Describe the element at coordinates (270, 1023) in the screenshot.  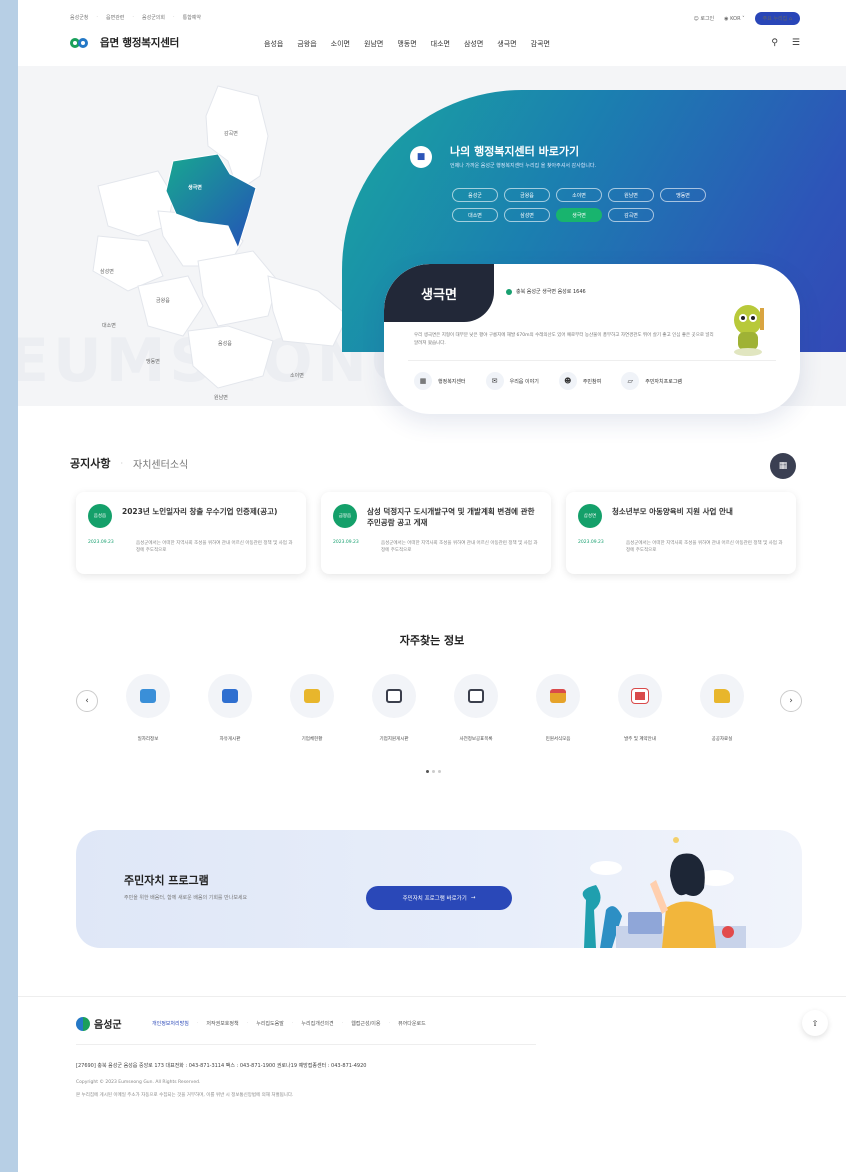
I see `footer-link: 누리집도움말` at that location.